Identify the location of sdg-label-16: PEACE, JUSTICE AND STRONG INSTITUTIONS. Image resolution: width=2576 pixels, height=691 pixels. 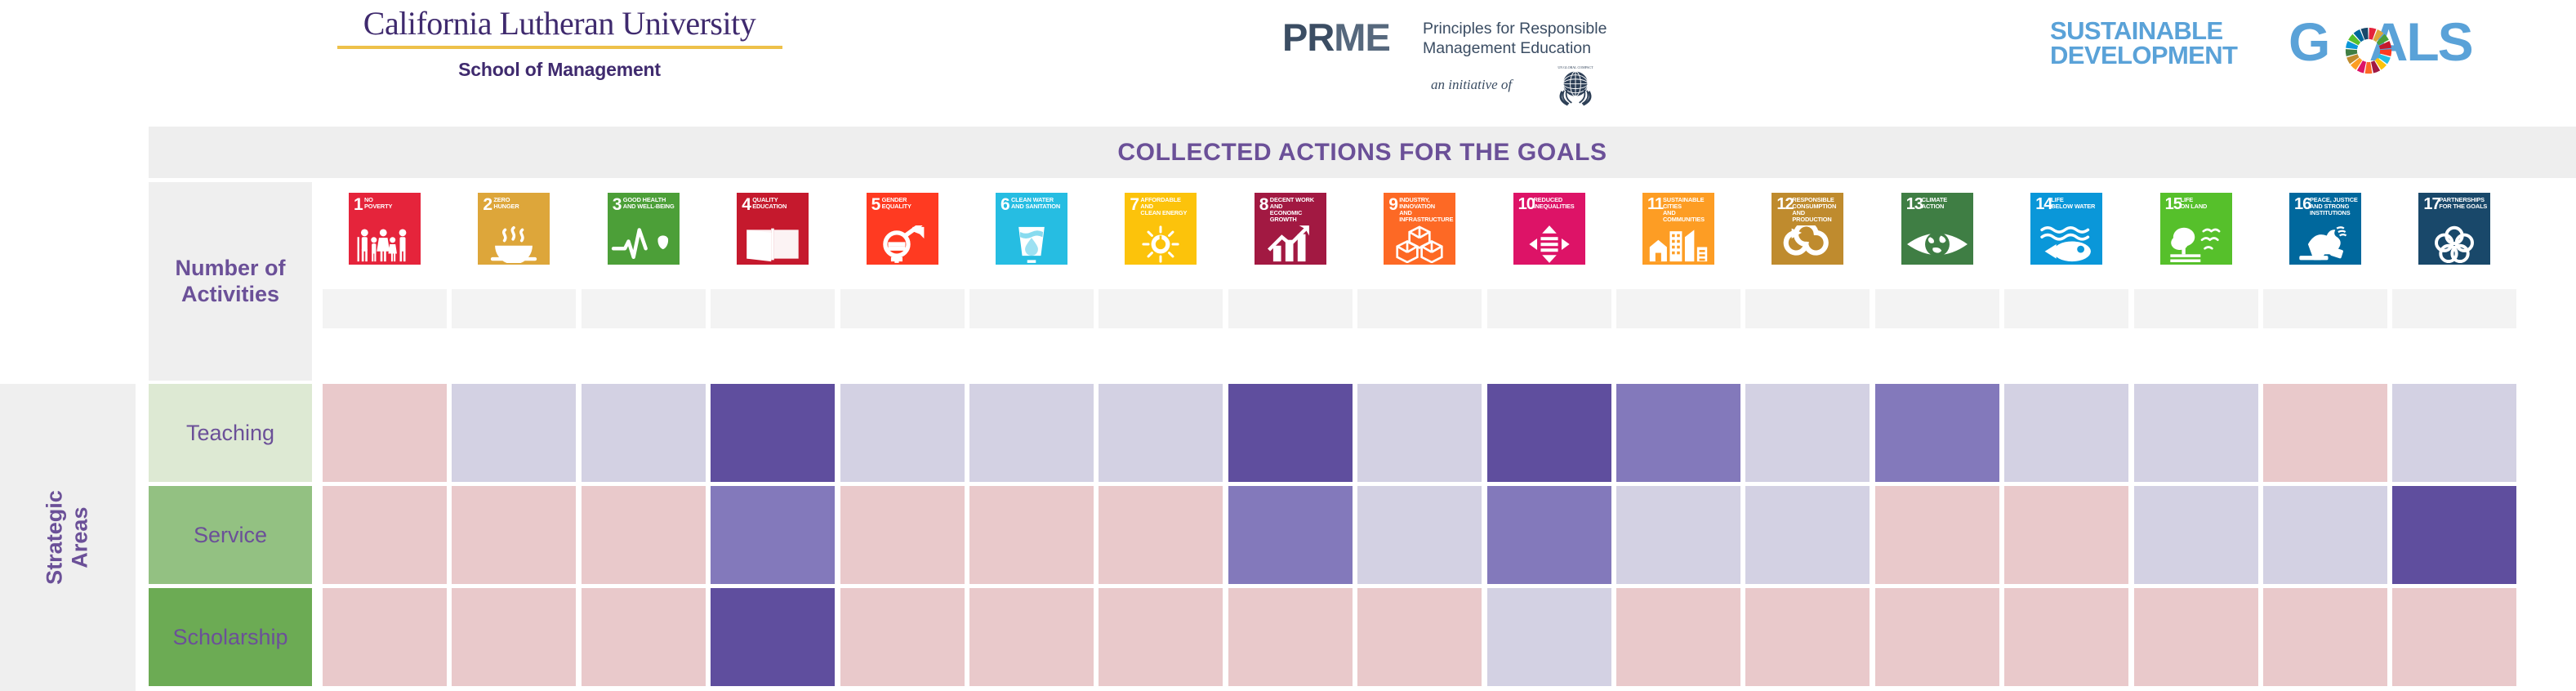
(2334, 206).